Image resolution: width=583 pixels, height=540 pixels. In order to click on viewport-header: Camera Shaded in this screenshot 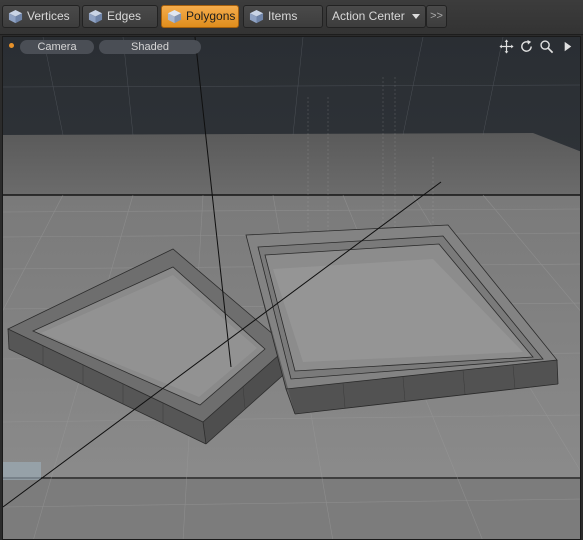, I will do `click(291, 47)`.